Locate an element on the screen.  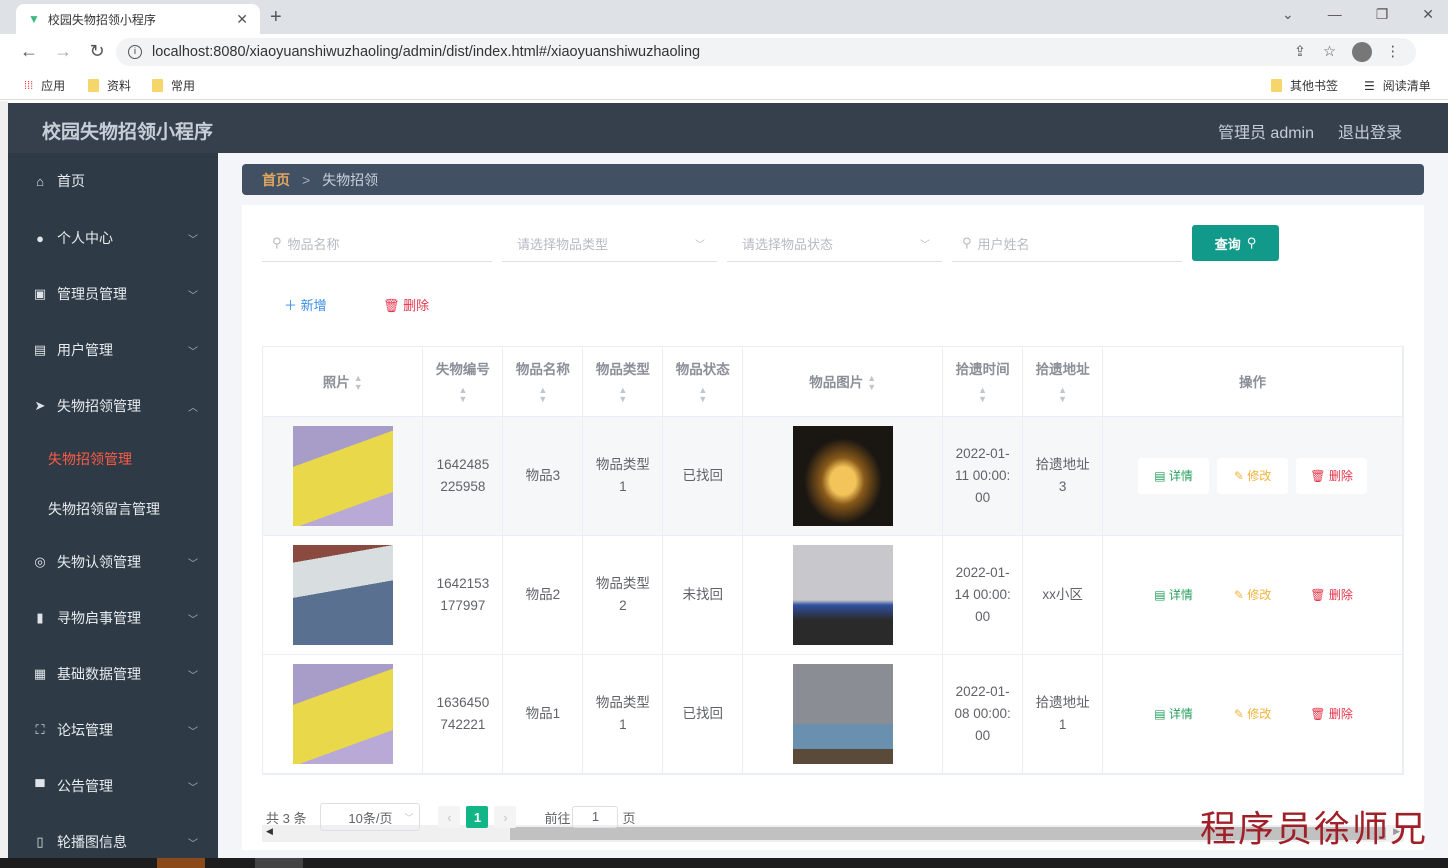
chart-icon: ▮ is located at coordinates (40, 617).